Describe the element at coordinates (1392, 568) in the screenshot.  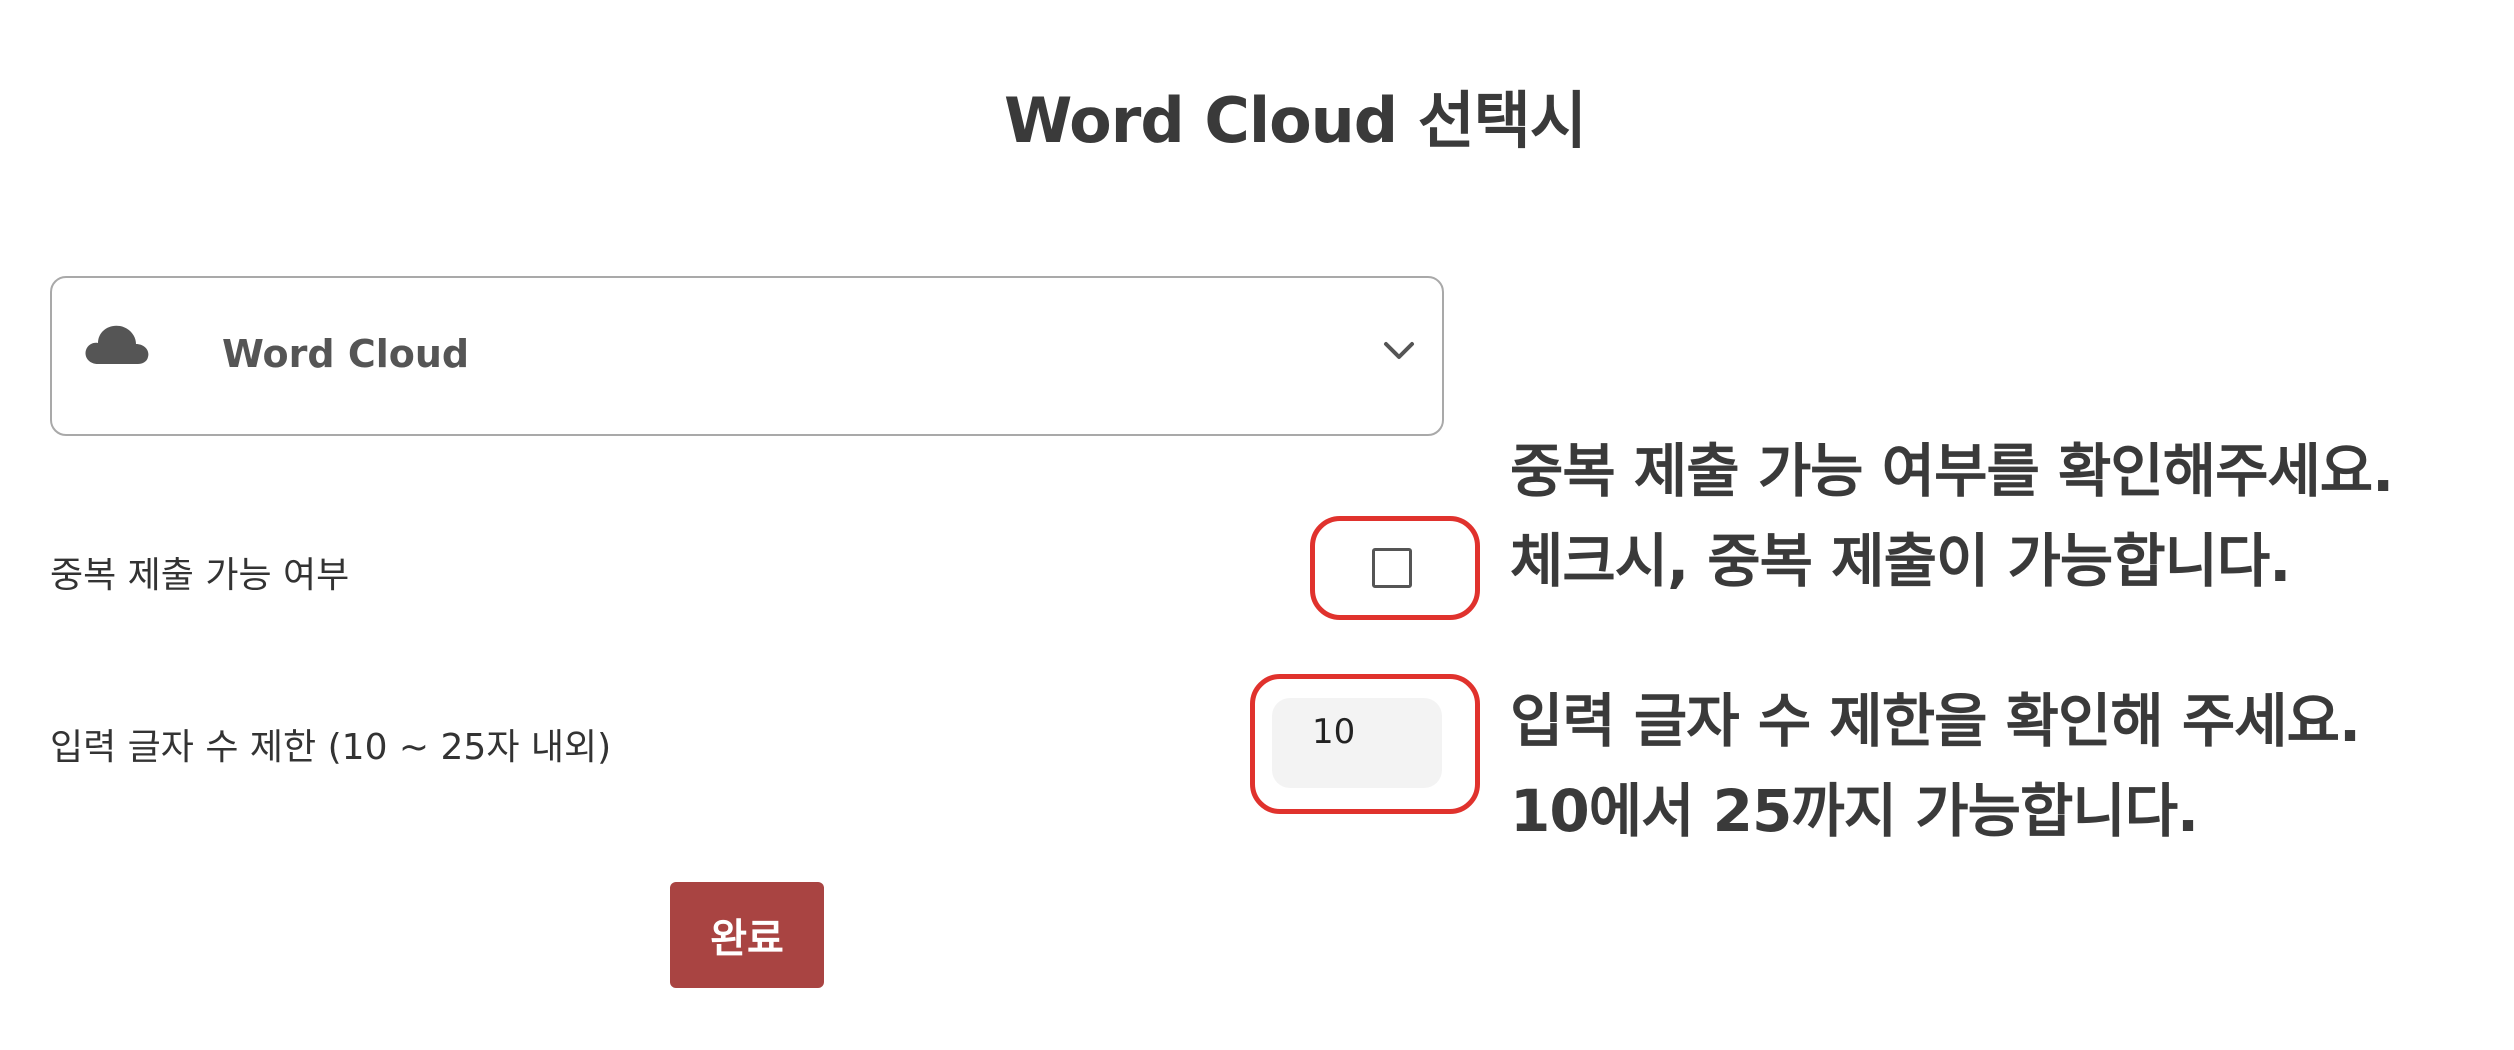
I see `duplicate-submission-checkbox` at that location.